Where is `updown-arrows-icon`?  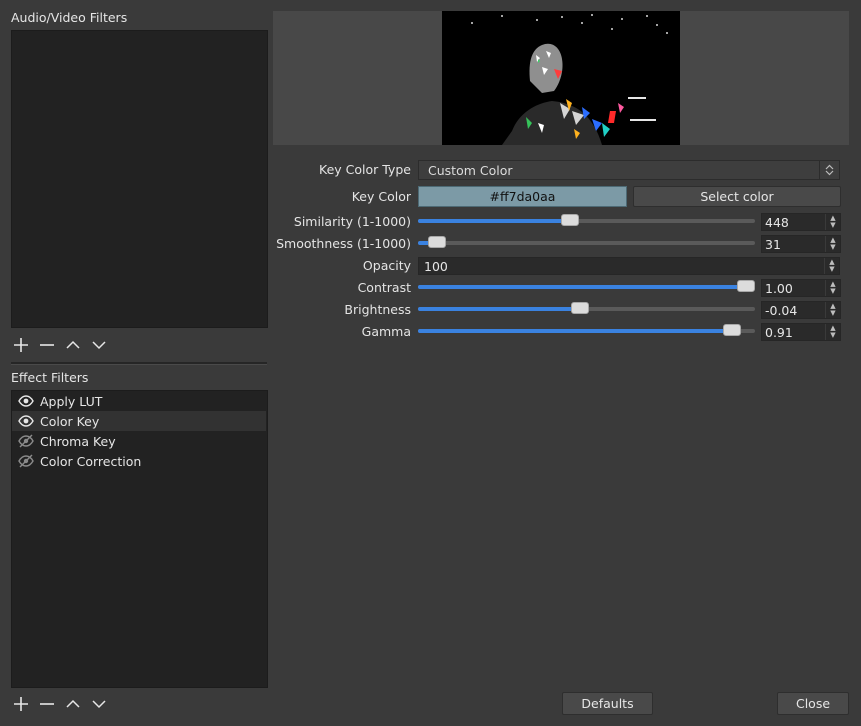
updown-arrows-icon is located at coordinates (829, 170).